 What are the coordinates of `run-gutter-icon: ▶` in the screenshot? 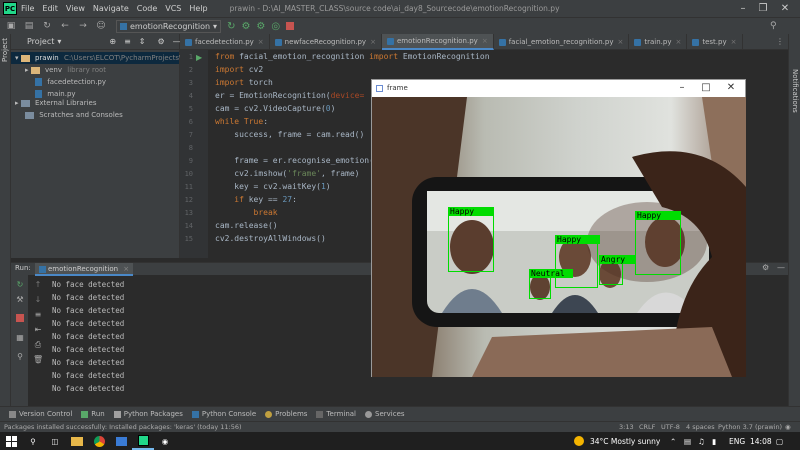 It's located at (199, 57).